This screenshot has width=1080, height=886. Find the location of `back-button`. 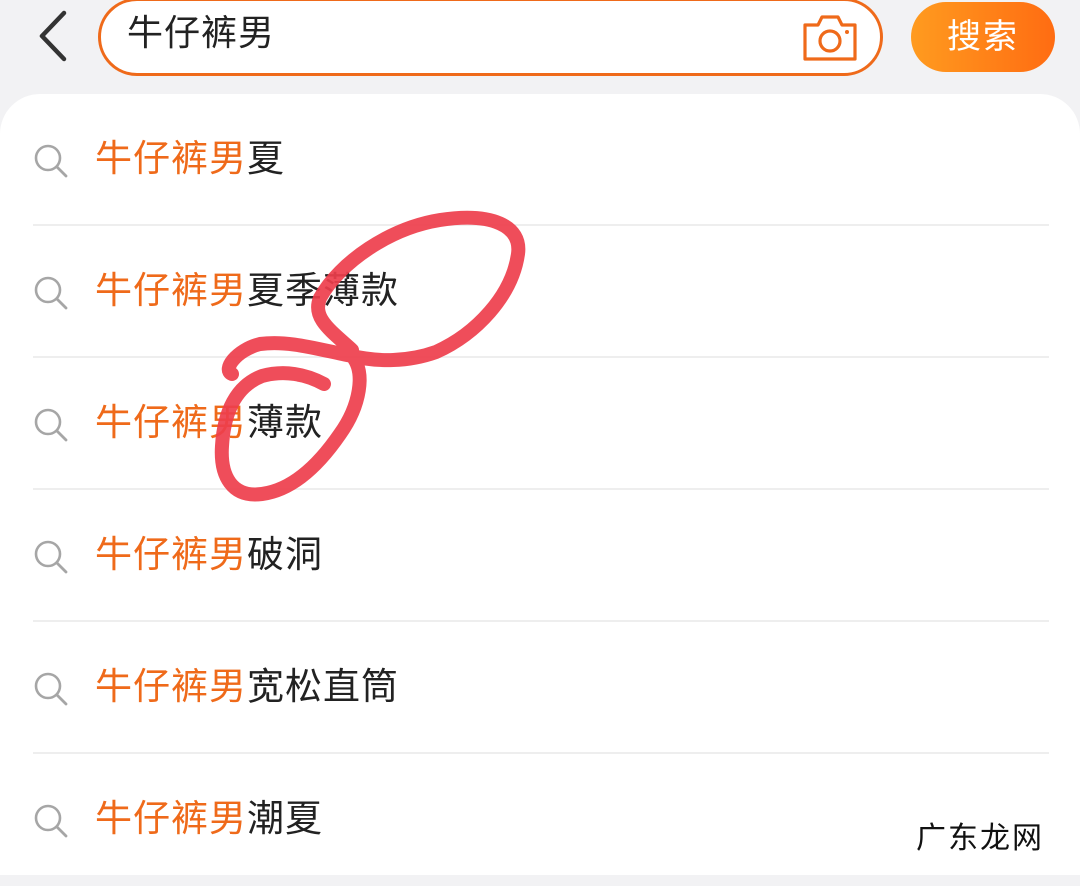

back-button is located at coordinates (53, 36).